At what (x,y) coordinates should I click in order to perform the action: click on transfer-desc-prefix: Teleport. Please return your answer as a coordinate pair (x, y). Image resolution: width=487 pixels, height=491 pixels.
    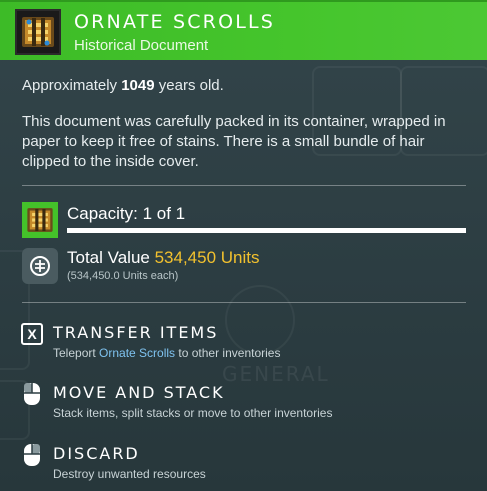
    Looking at the image, I should click on (76, 353).